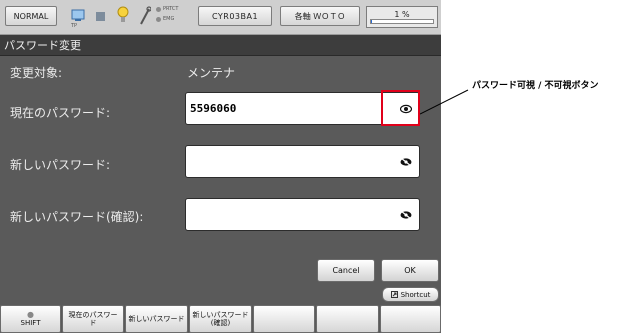 The image size is (627, 333). I want to click on speed-override: 1 %, so click(402, 17).